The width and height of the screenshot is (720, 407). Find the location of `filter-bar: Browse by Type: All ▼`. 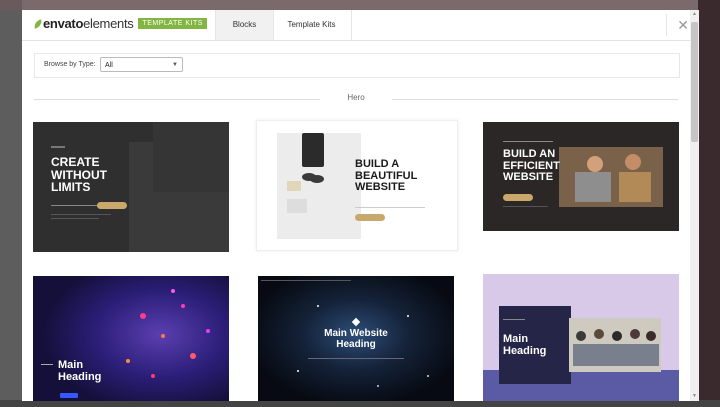

filter-bar: Browse by Type: All ▼ is located at coordinates (357, 65).